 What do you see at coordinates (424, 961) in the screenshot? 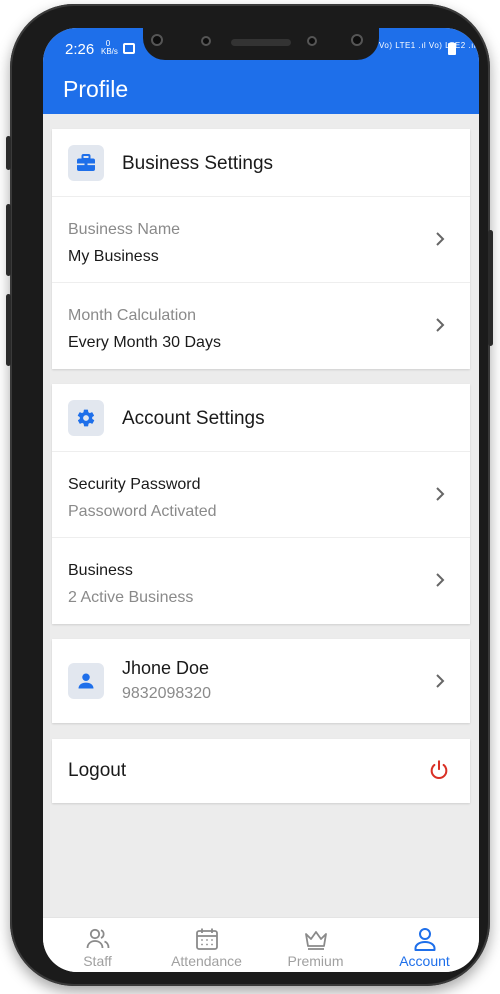
I see `nav-account-label: Account` at bounding box center [424, 961].